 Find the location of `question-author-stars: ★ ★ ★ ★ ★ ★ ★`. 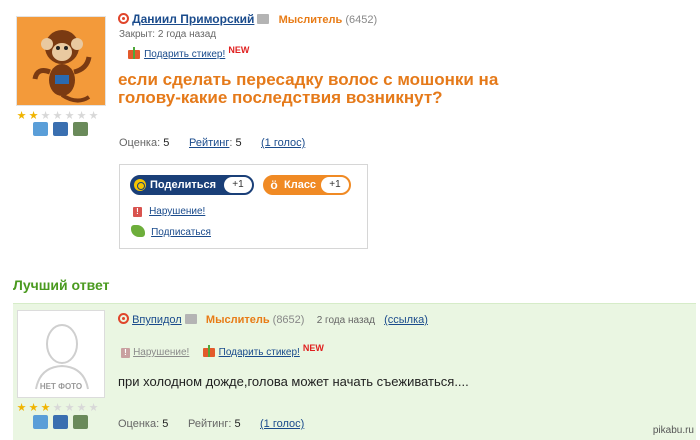

question-author-stars: ★ ★ ★ ★ ★ ★ ★ is located at coordinates (57, 116).